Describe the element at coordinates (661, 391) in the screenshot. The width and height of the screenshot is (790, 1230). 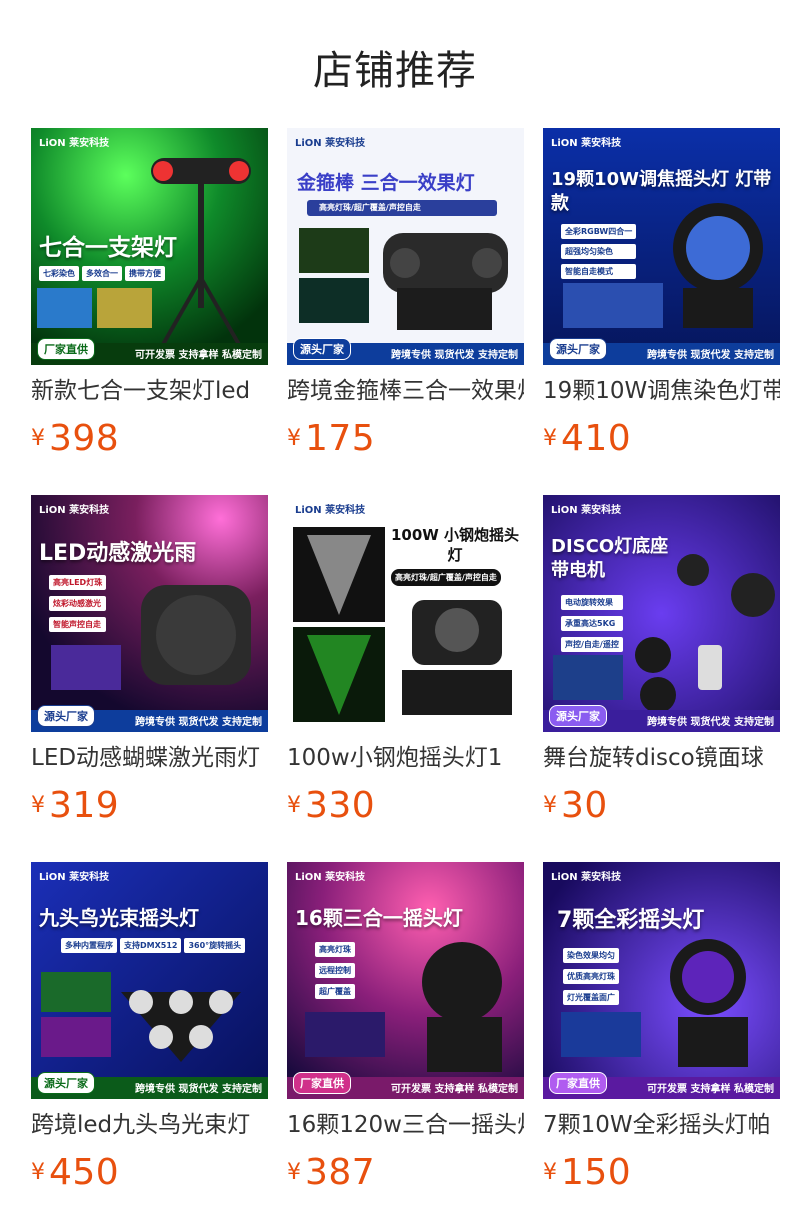
I see `product-name: 19颗10W调焦染色灯带款` at that location.